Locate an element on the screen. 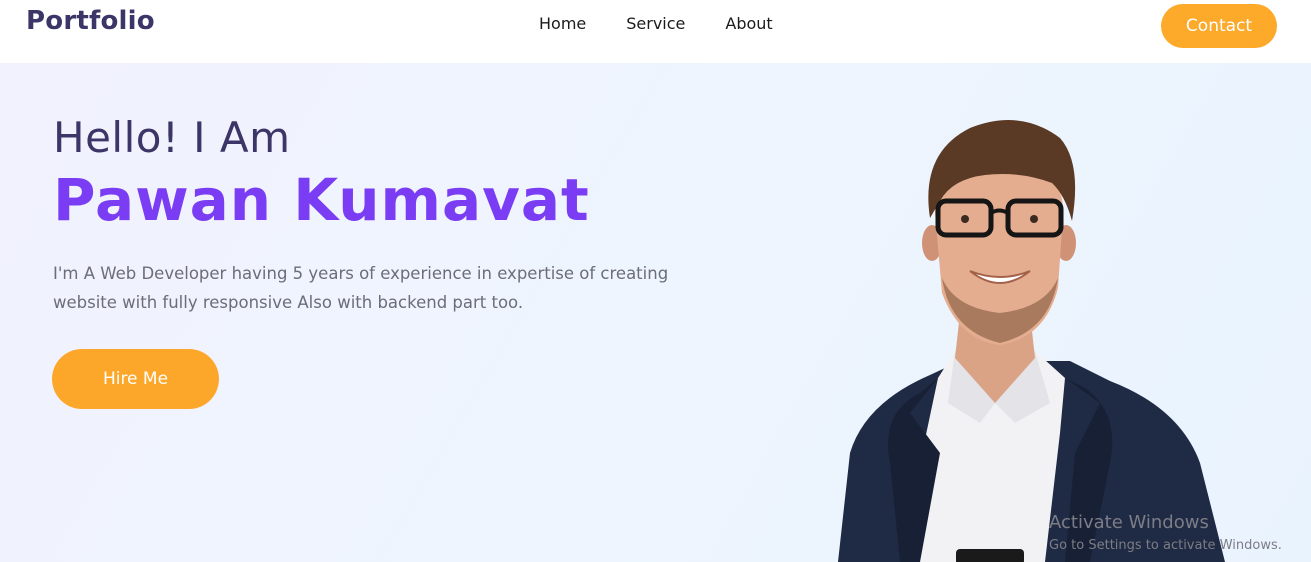 The image size is (1311, 562). nav-link-service: Service is located at coordinates (655, 23).